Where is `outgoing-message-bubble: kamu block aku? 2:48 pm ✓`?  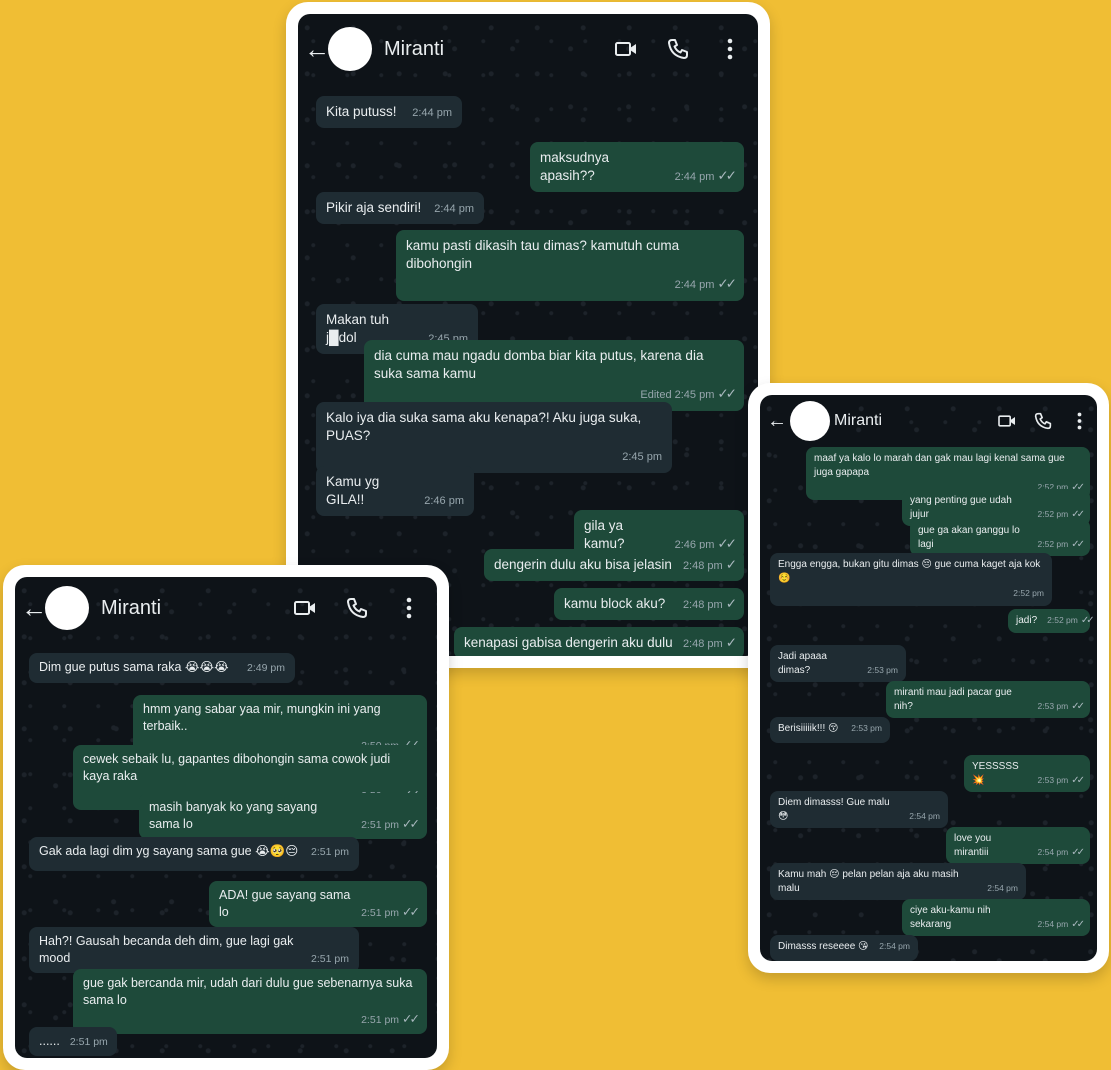
outgoing-message-bubble: kamu block aku? 2:48 pm ✓ is located at coordinates (649, 604).